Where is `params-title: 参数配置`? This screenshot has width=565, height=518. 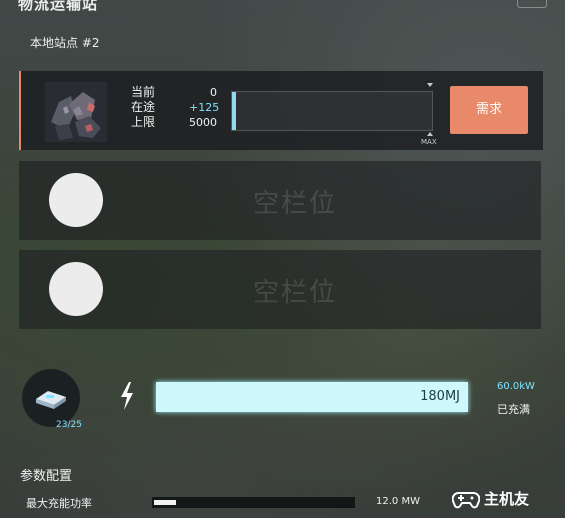
params-title: 参数配置 is located at coordinates (46, 476).